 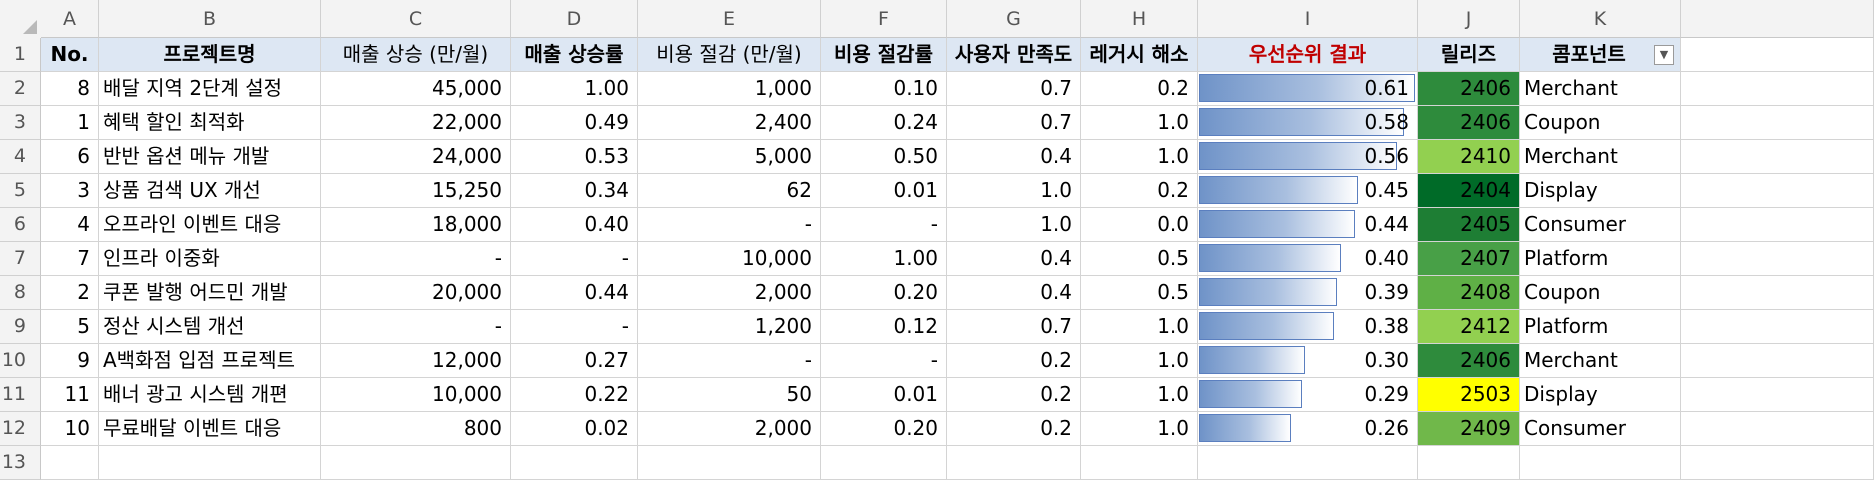 What do you see at coordinates (70, 225) in the screenshot?
I see `cell-a6: 4` at bounding box center [70, 225].